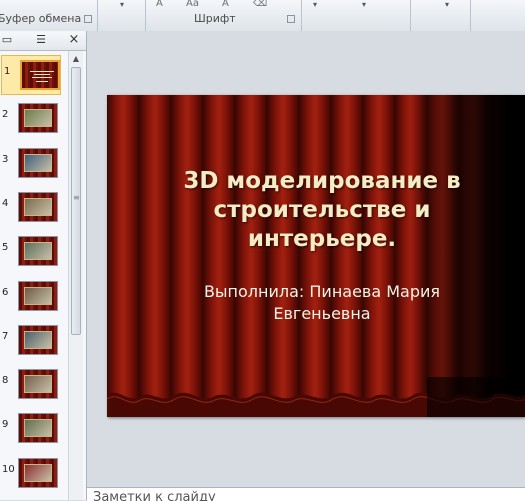 The image size is (525, 501). What do you see at coordinates (291, 19) in the screenshot?
I see `font-launcher-icon` at bounding box center [291, 19].